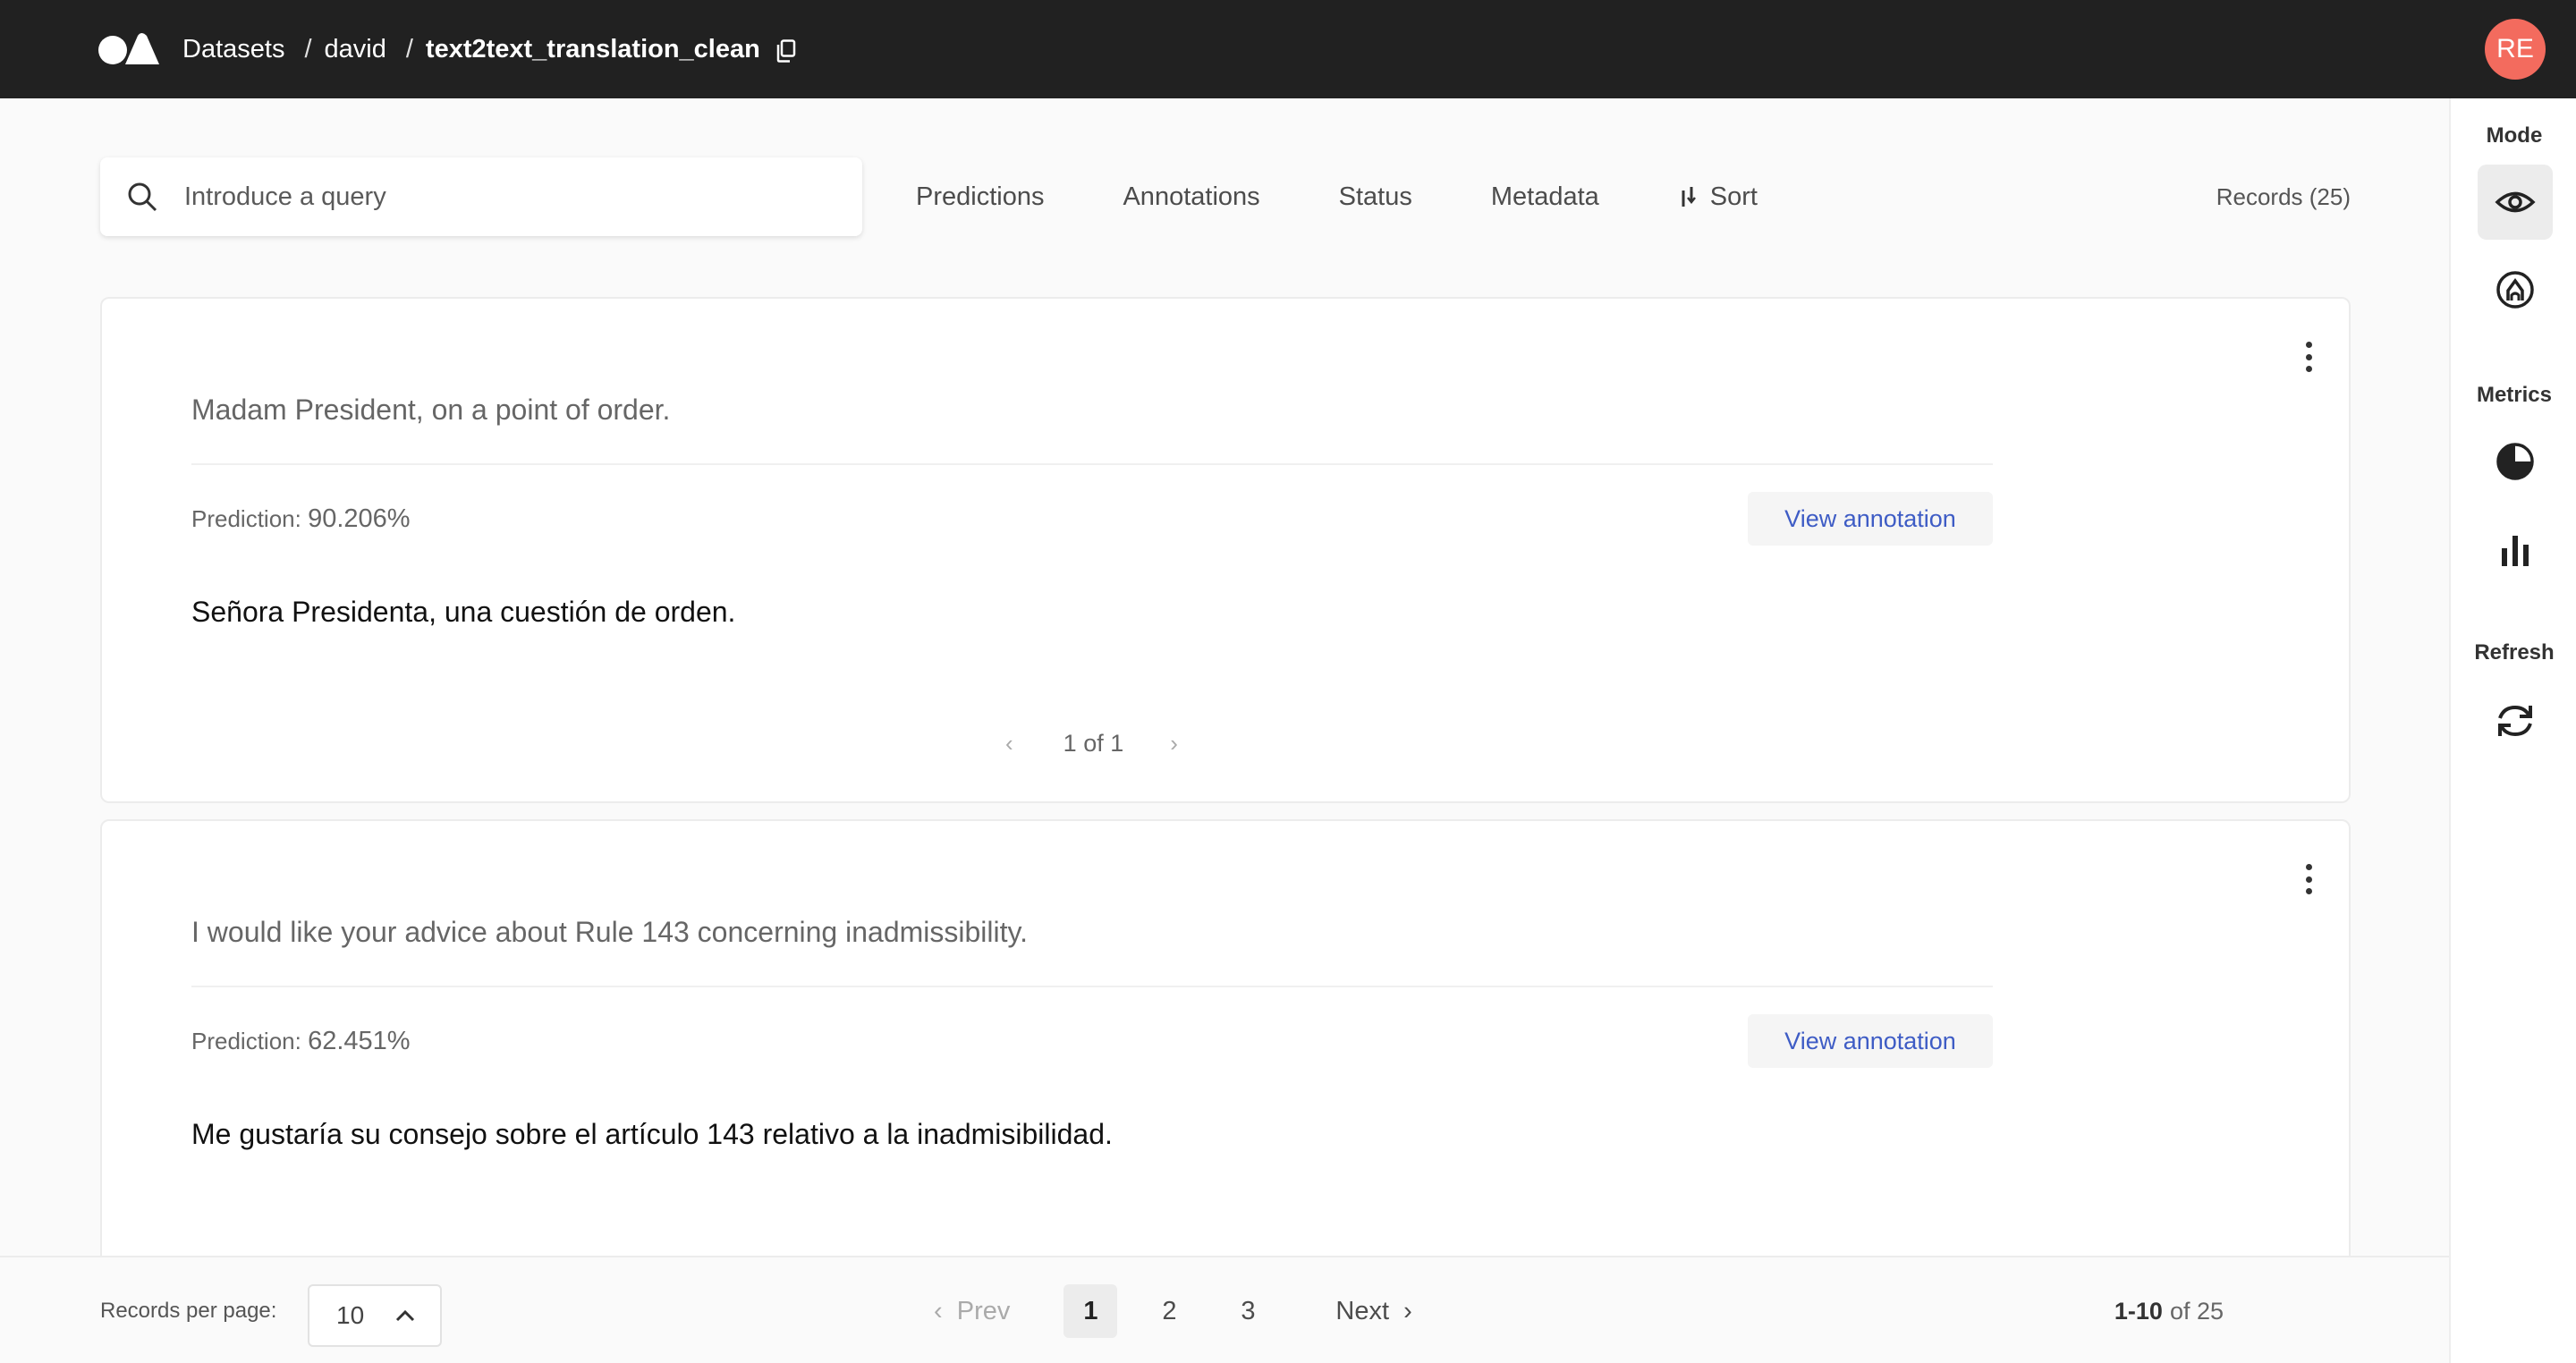 The width and height of the screenshot is (2576, 1363). What do you see at coordinates (1009, 744) in the screenshot?
I see `prev-prediction-icon: ‹` at bounding box center [1009, 744].